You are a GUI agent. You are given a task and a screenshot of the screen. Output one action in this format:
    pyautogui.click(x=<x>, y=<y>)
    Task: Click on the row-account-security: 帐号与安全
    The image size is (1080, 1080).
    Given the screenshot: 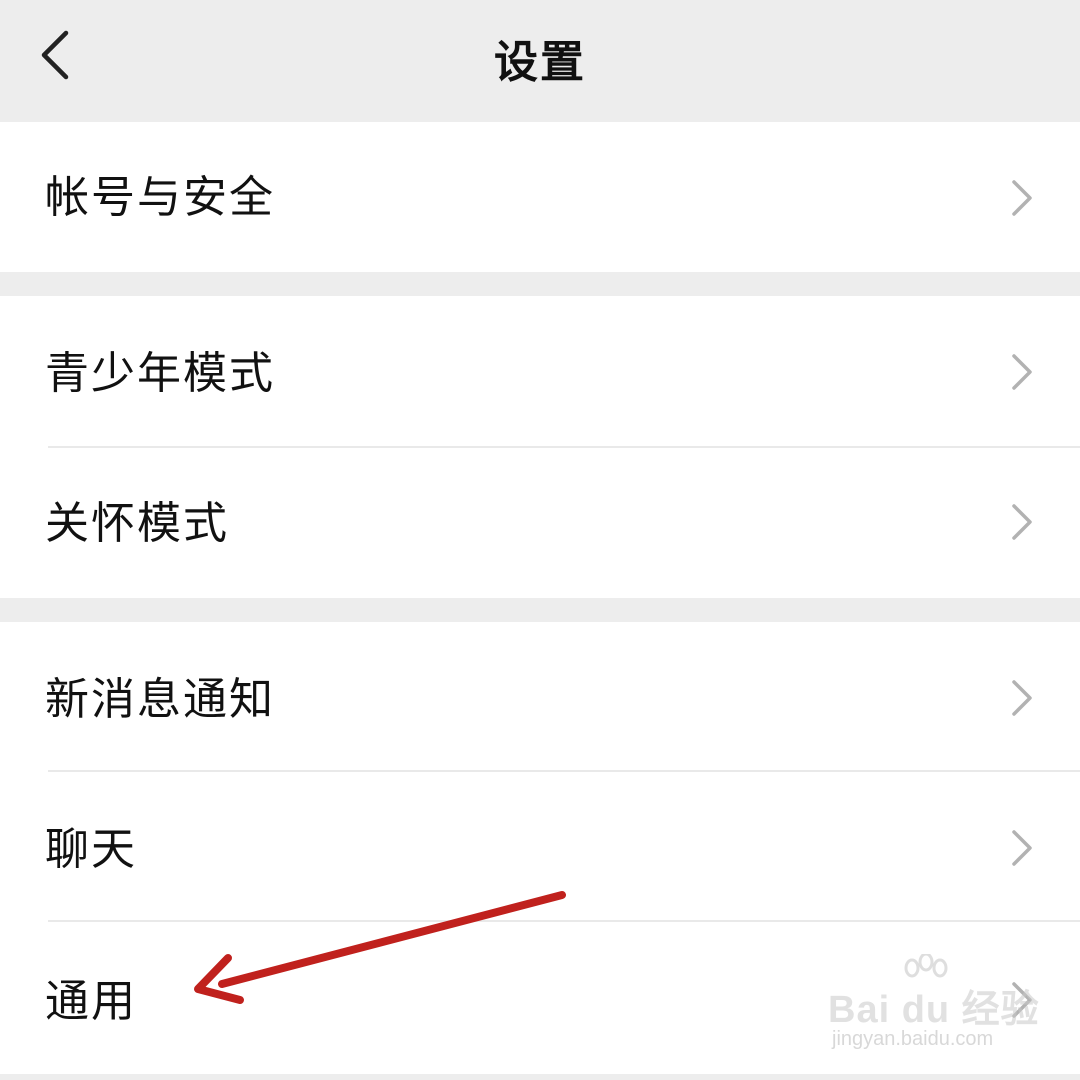 What is the action you would take?
    pyautogui.click(x=540, y=197)
    